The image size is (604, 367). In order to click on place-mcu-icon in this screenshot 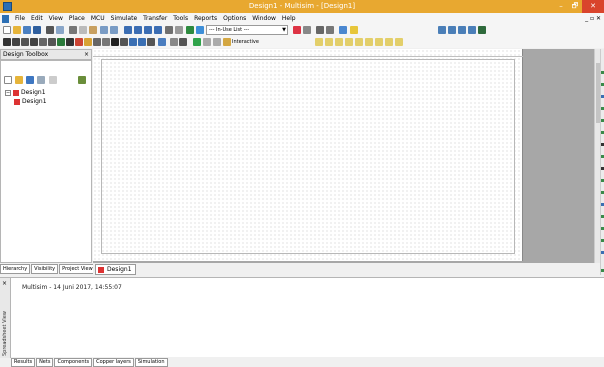, I will do `click(162, 42)`.